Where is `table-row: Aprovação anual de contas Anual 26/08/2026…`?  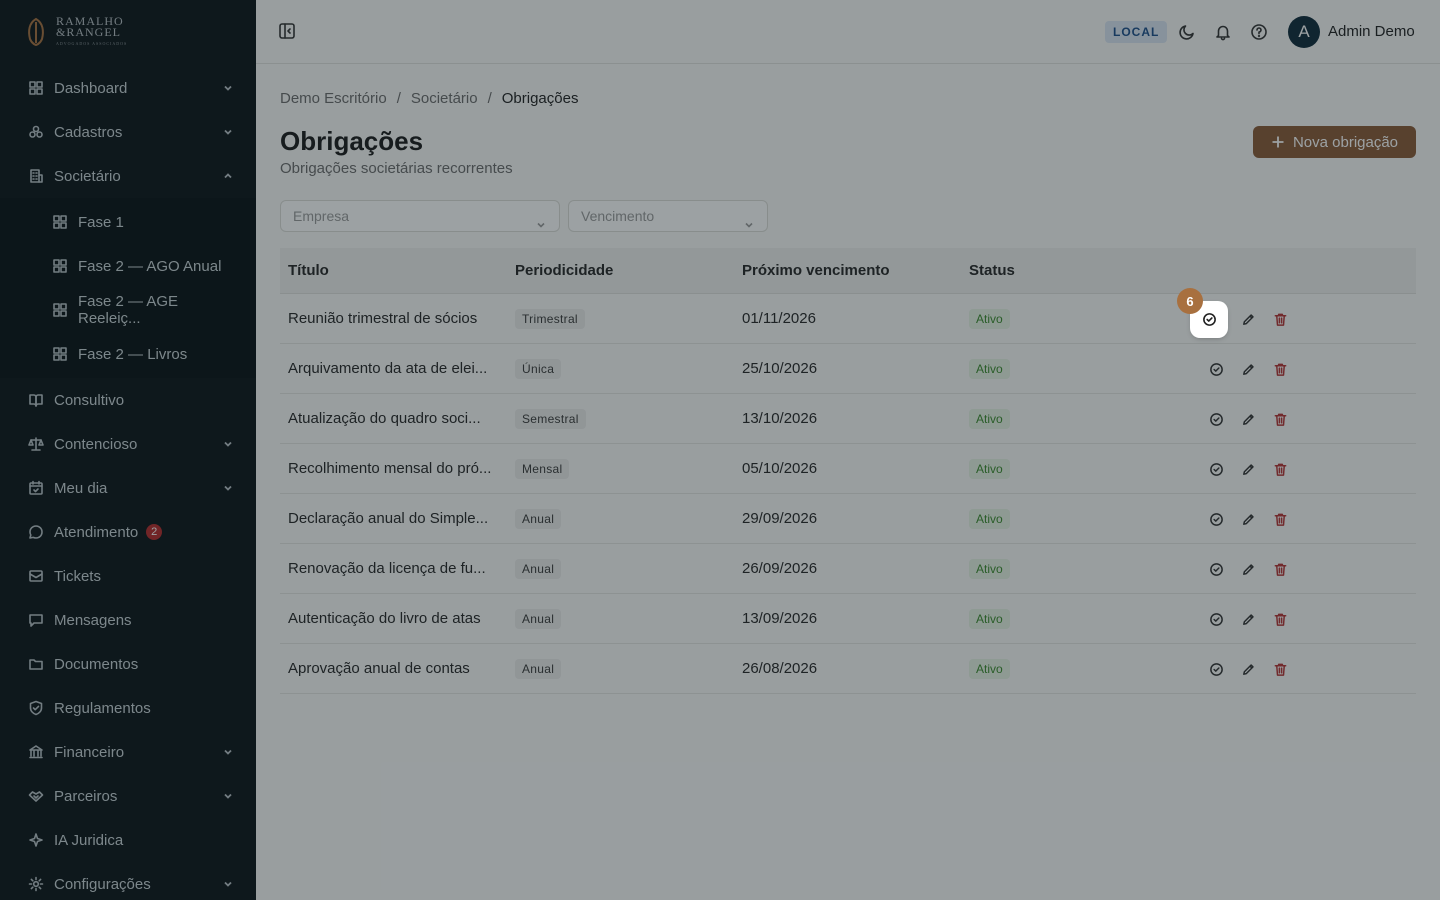 table-row: Aprovação anual de contas Anual 26/08/2026… is located at coordinates (848, 669).